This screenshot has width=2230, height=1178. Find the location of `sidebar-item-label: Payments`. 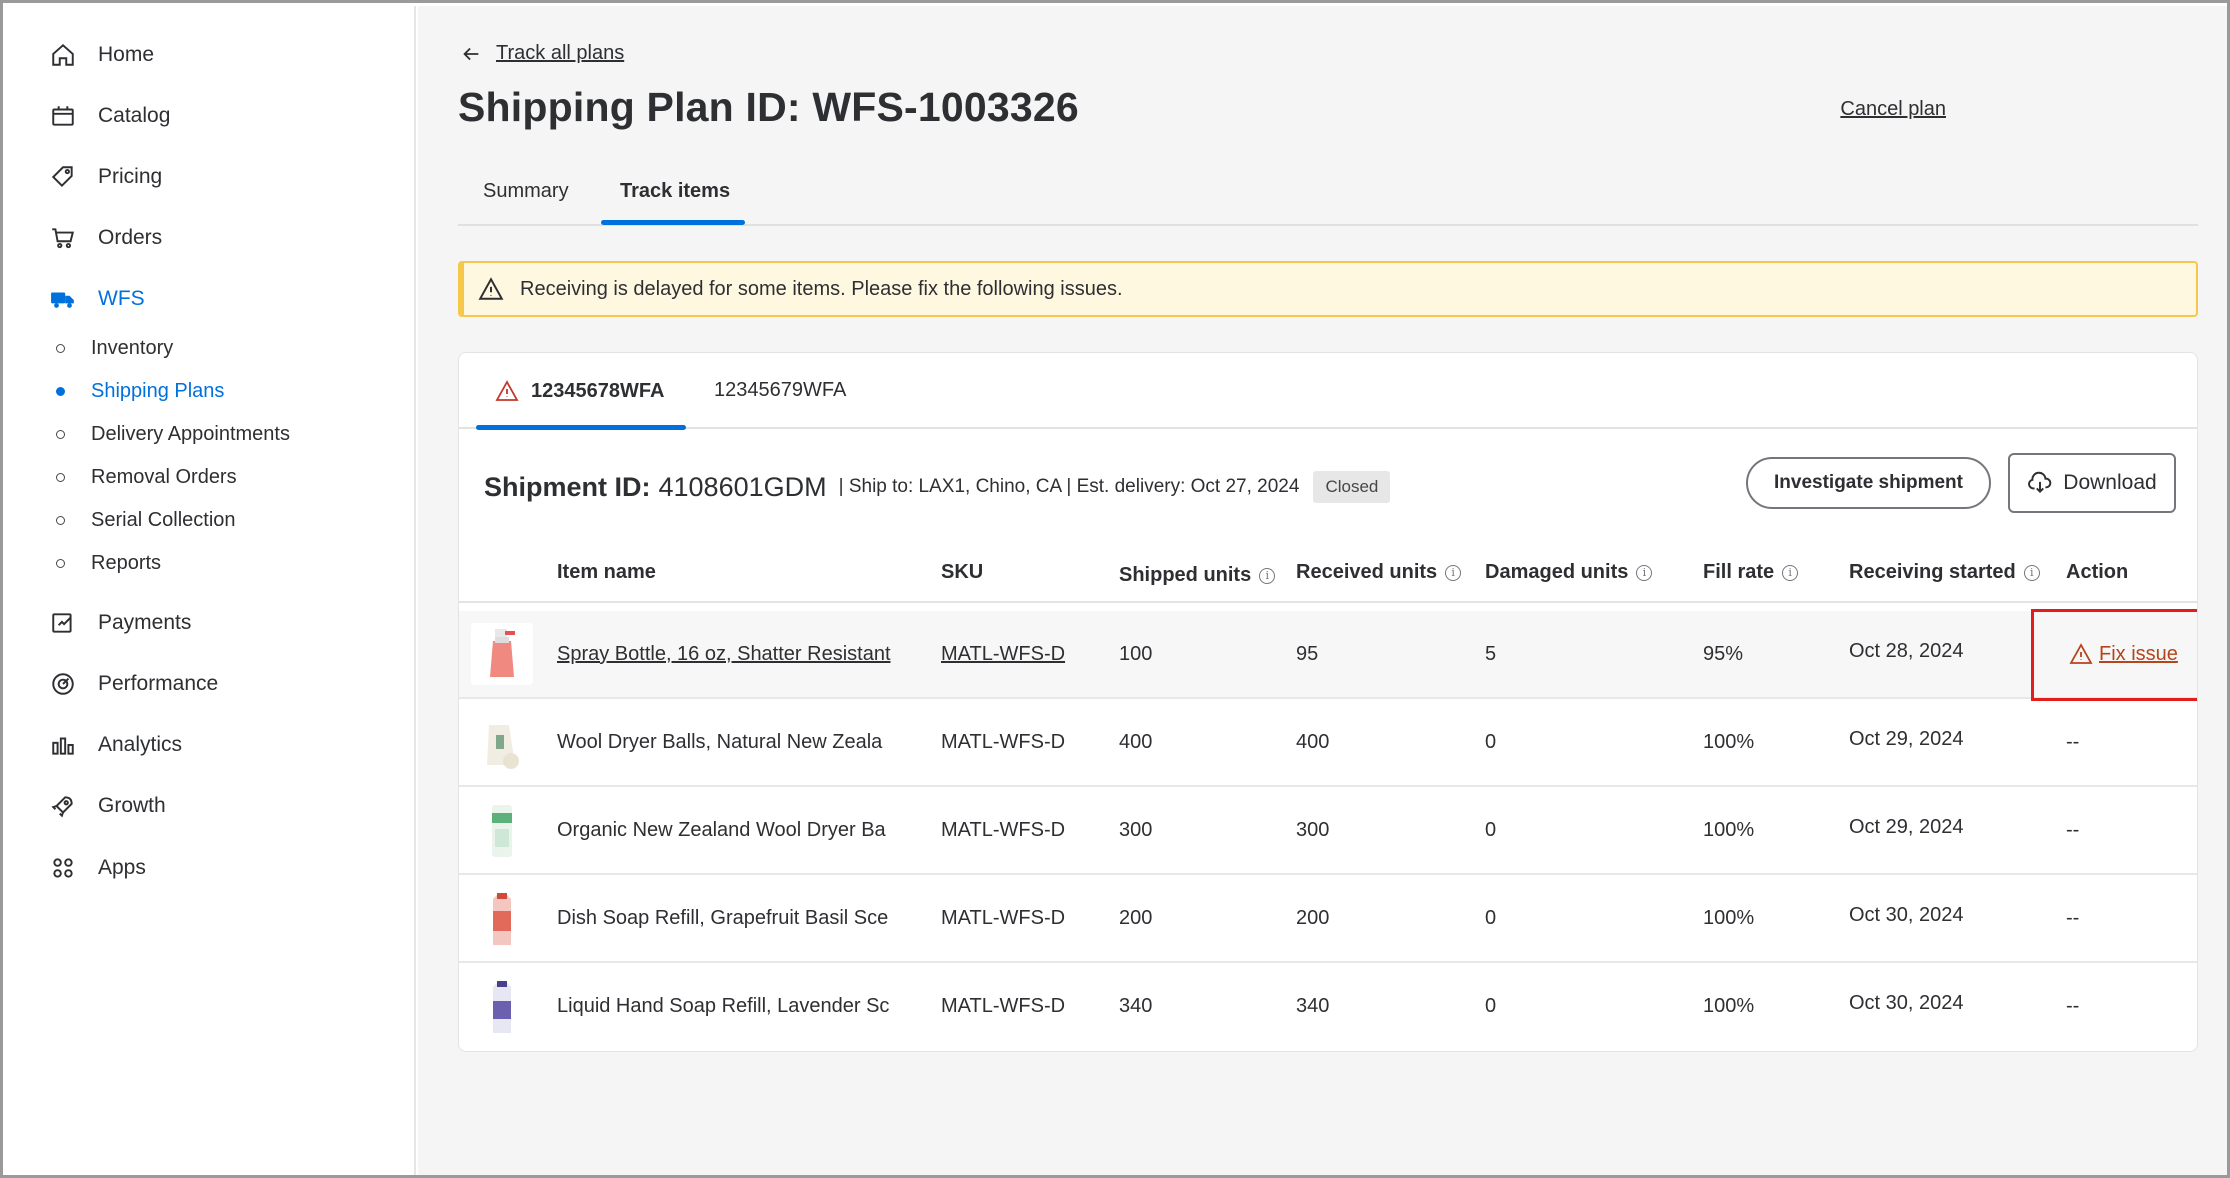

sidebar-item-label: Payments is located at coordinates (145, 622).